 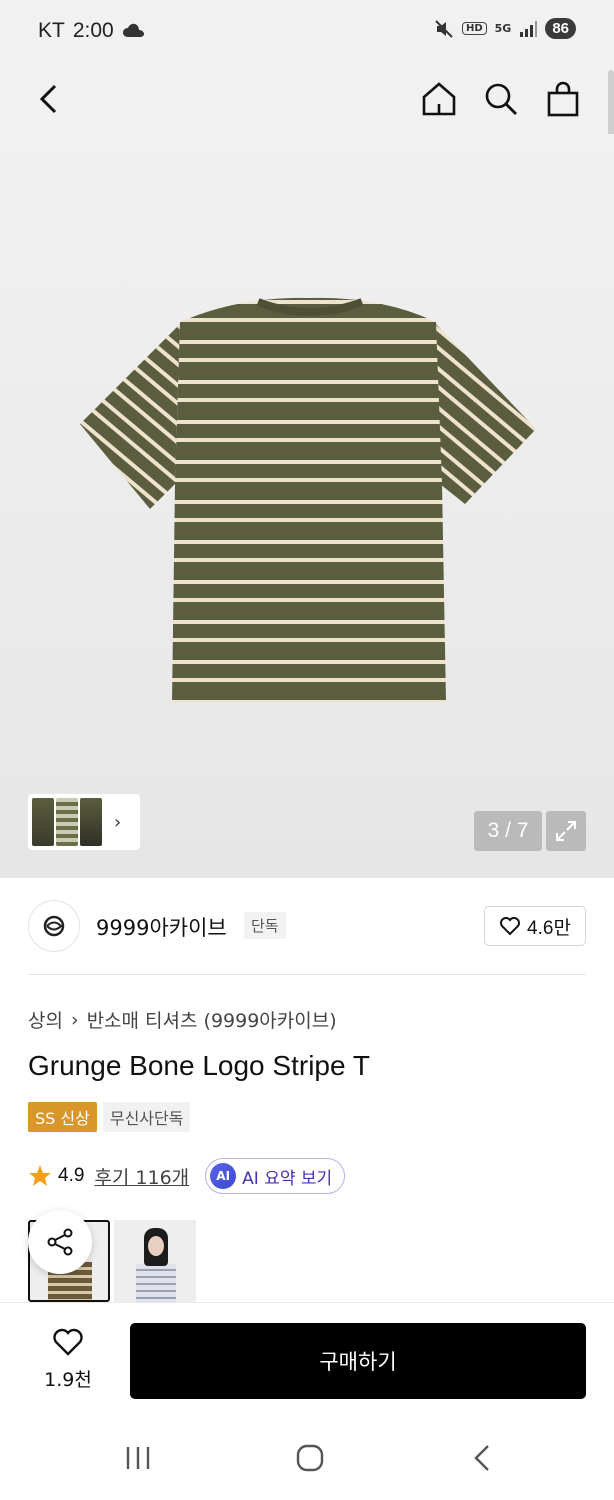 What do you see at coordinates (508, 831) in the screenshot?
I see `image-counter: 3 / 7` at bounding box center [508, 831].